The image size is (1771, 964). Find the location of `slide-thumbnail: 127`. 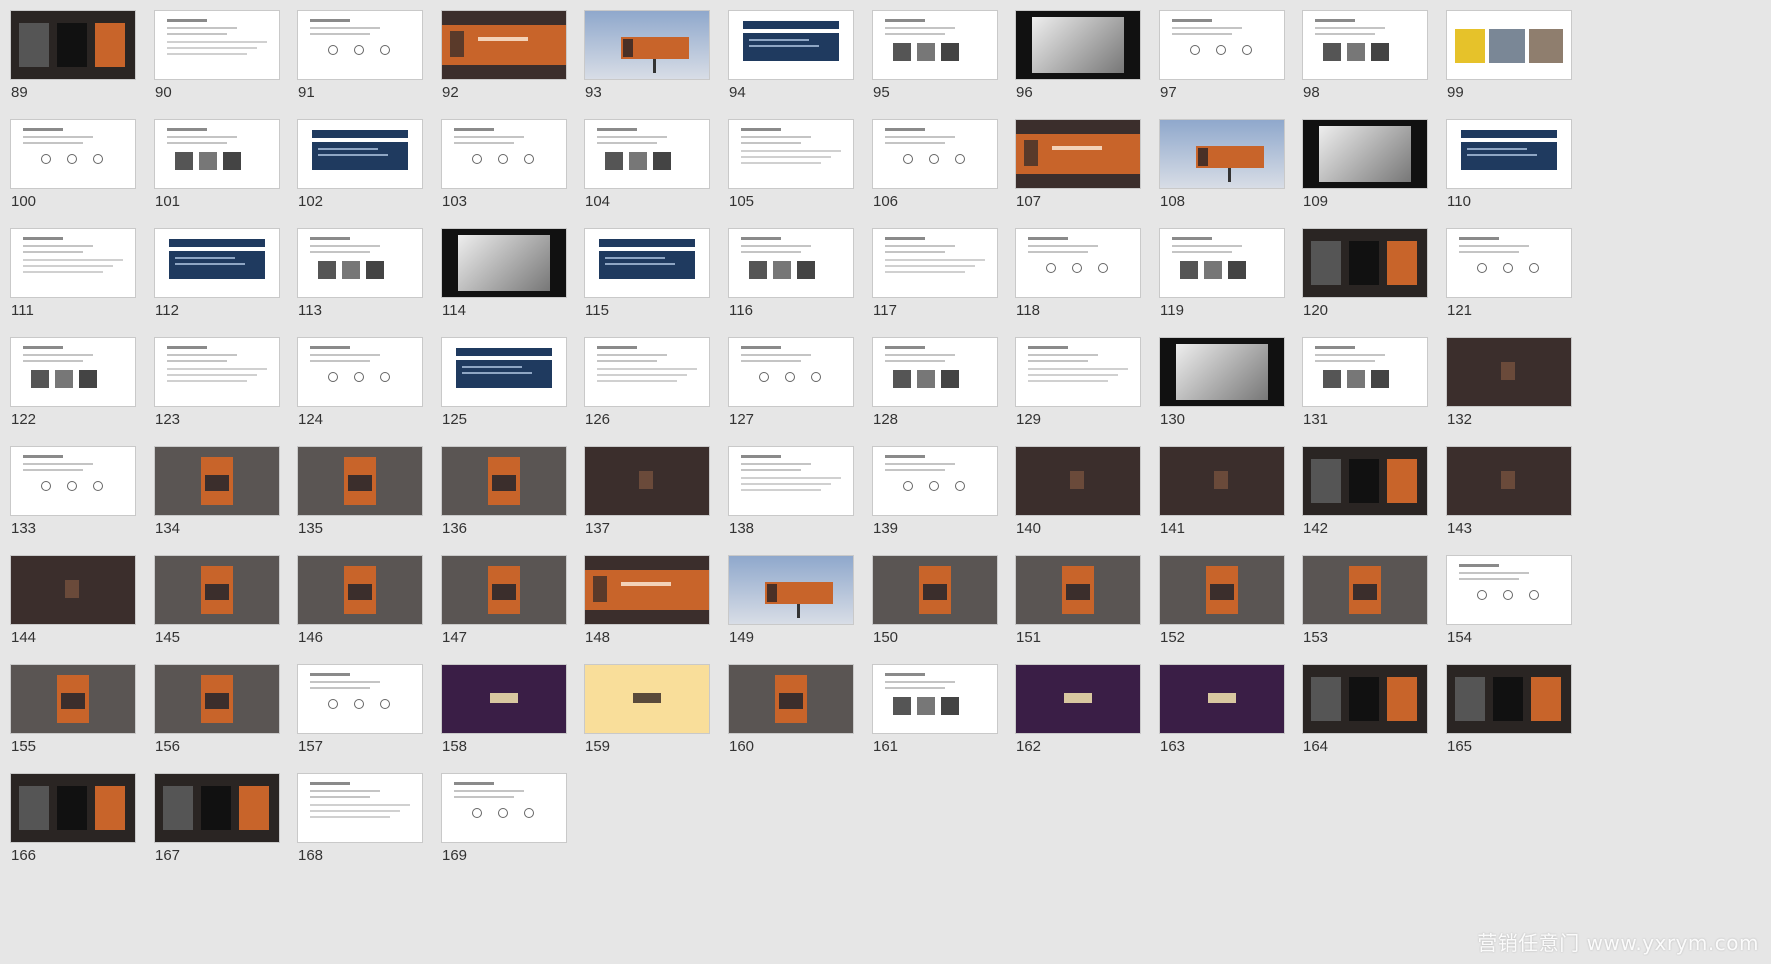

slide-thumbnail: 127 is located at coordinates (791, 385).